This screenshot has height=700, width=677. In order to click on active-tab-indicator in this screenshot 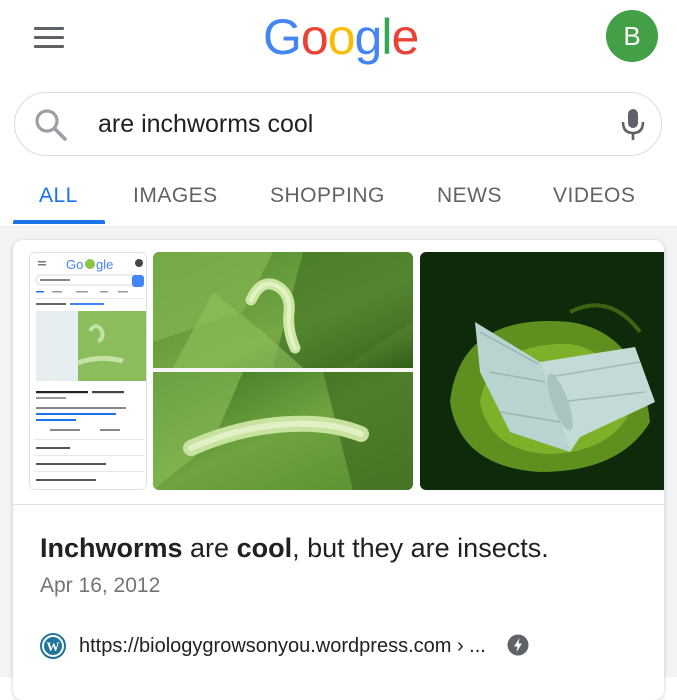, I will do `click(59, 222)`.